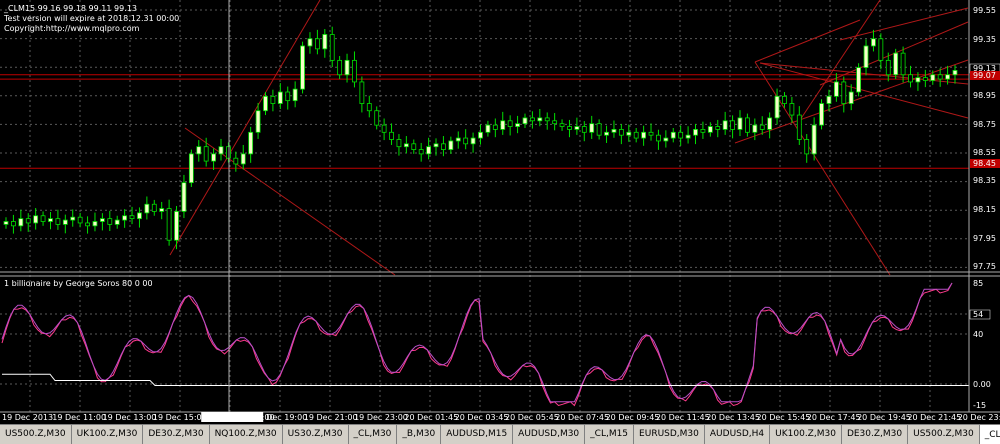  Describe the element at coordinates (180, 417) in the screenshot. I see `time-tick: 19 Dec 15:00` at that location.